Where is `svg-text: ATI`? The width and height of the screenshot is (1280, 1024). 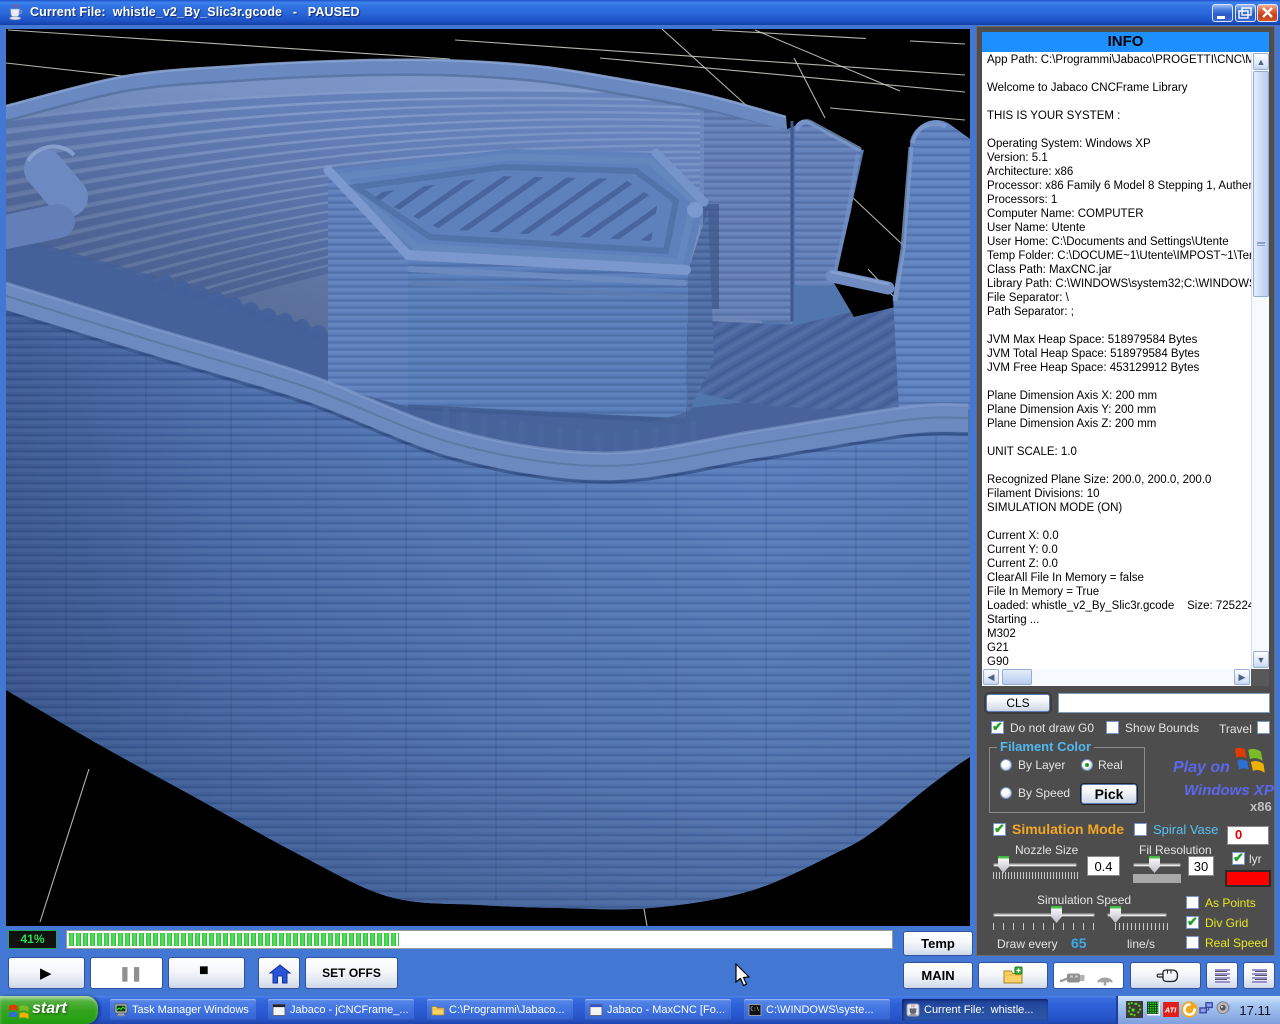
svg-text: ATI is located at coordinates (1170, 1009).